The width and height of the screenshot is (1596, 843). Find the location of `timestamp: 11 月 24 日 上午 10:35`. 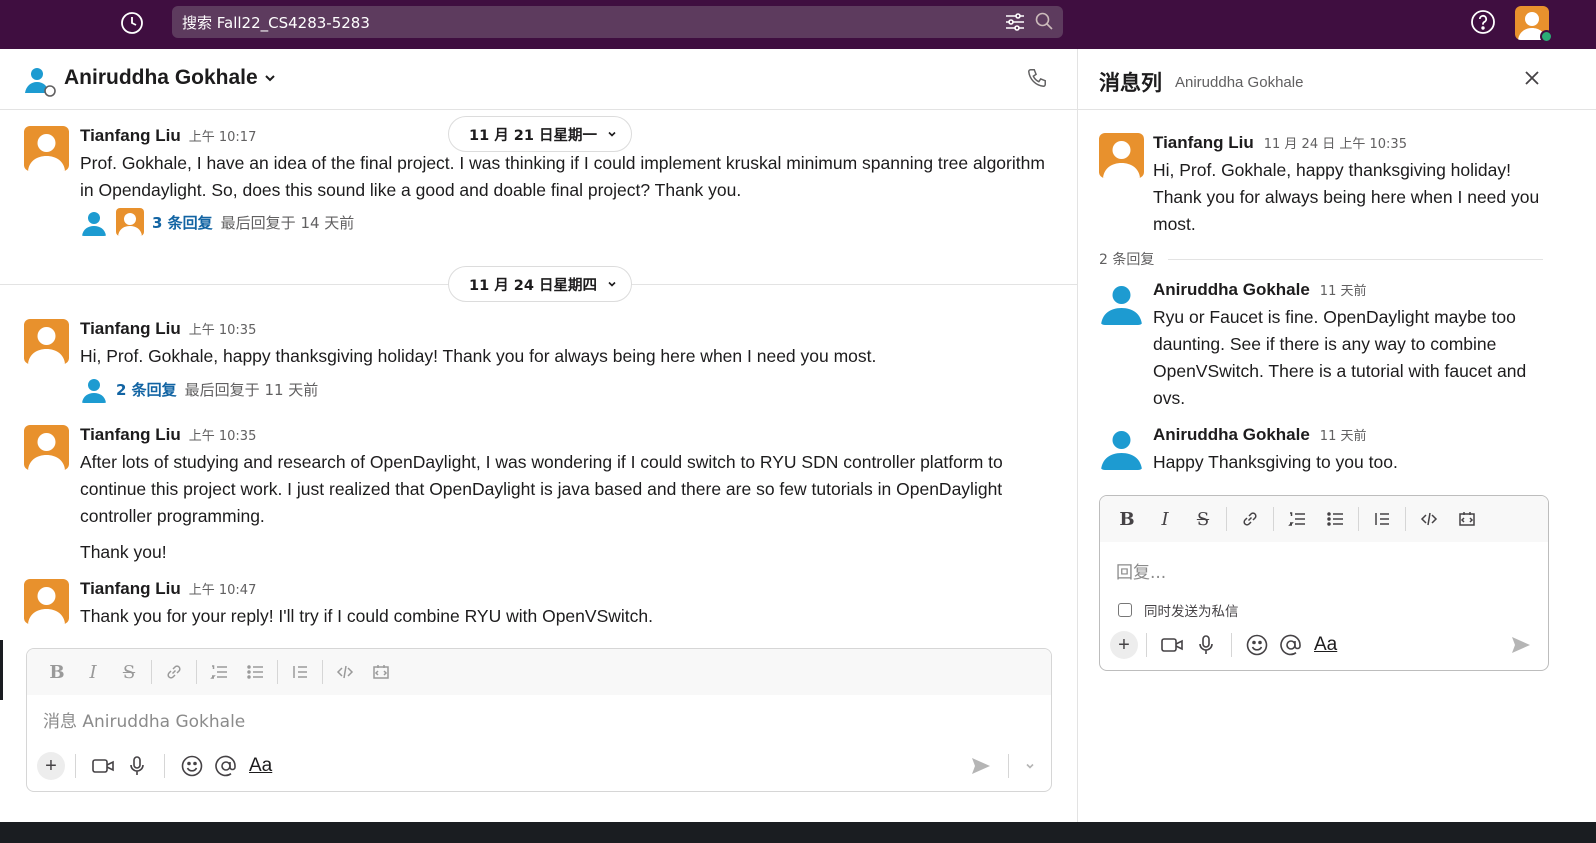

timestamp: 11 月 24 日 上午 10:35 is located at coordinates (1335, 142).